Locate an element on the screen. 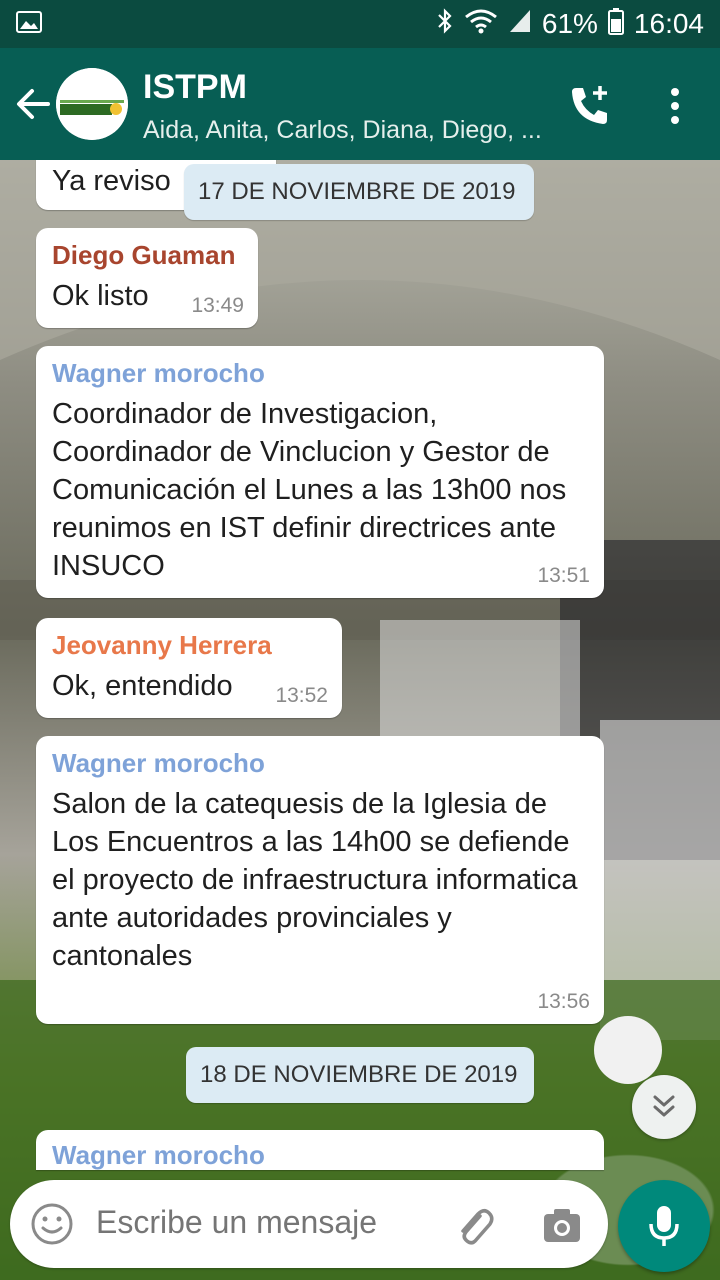  scroll-to-bottom-button is located at coordinates (664, 1107).